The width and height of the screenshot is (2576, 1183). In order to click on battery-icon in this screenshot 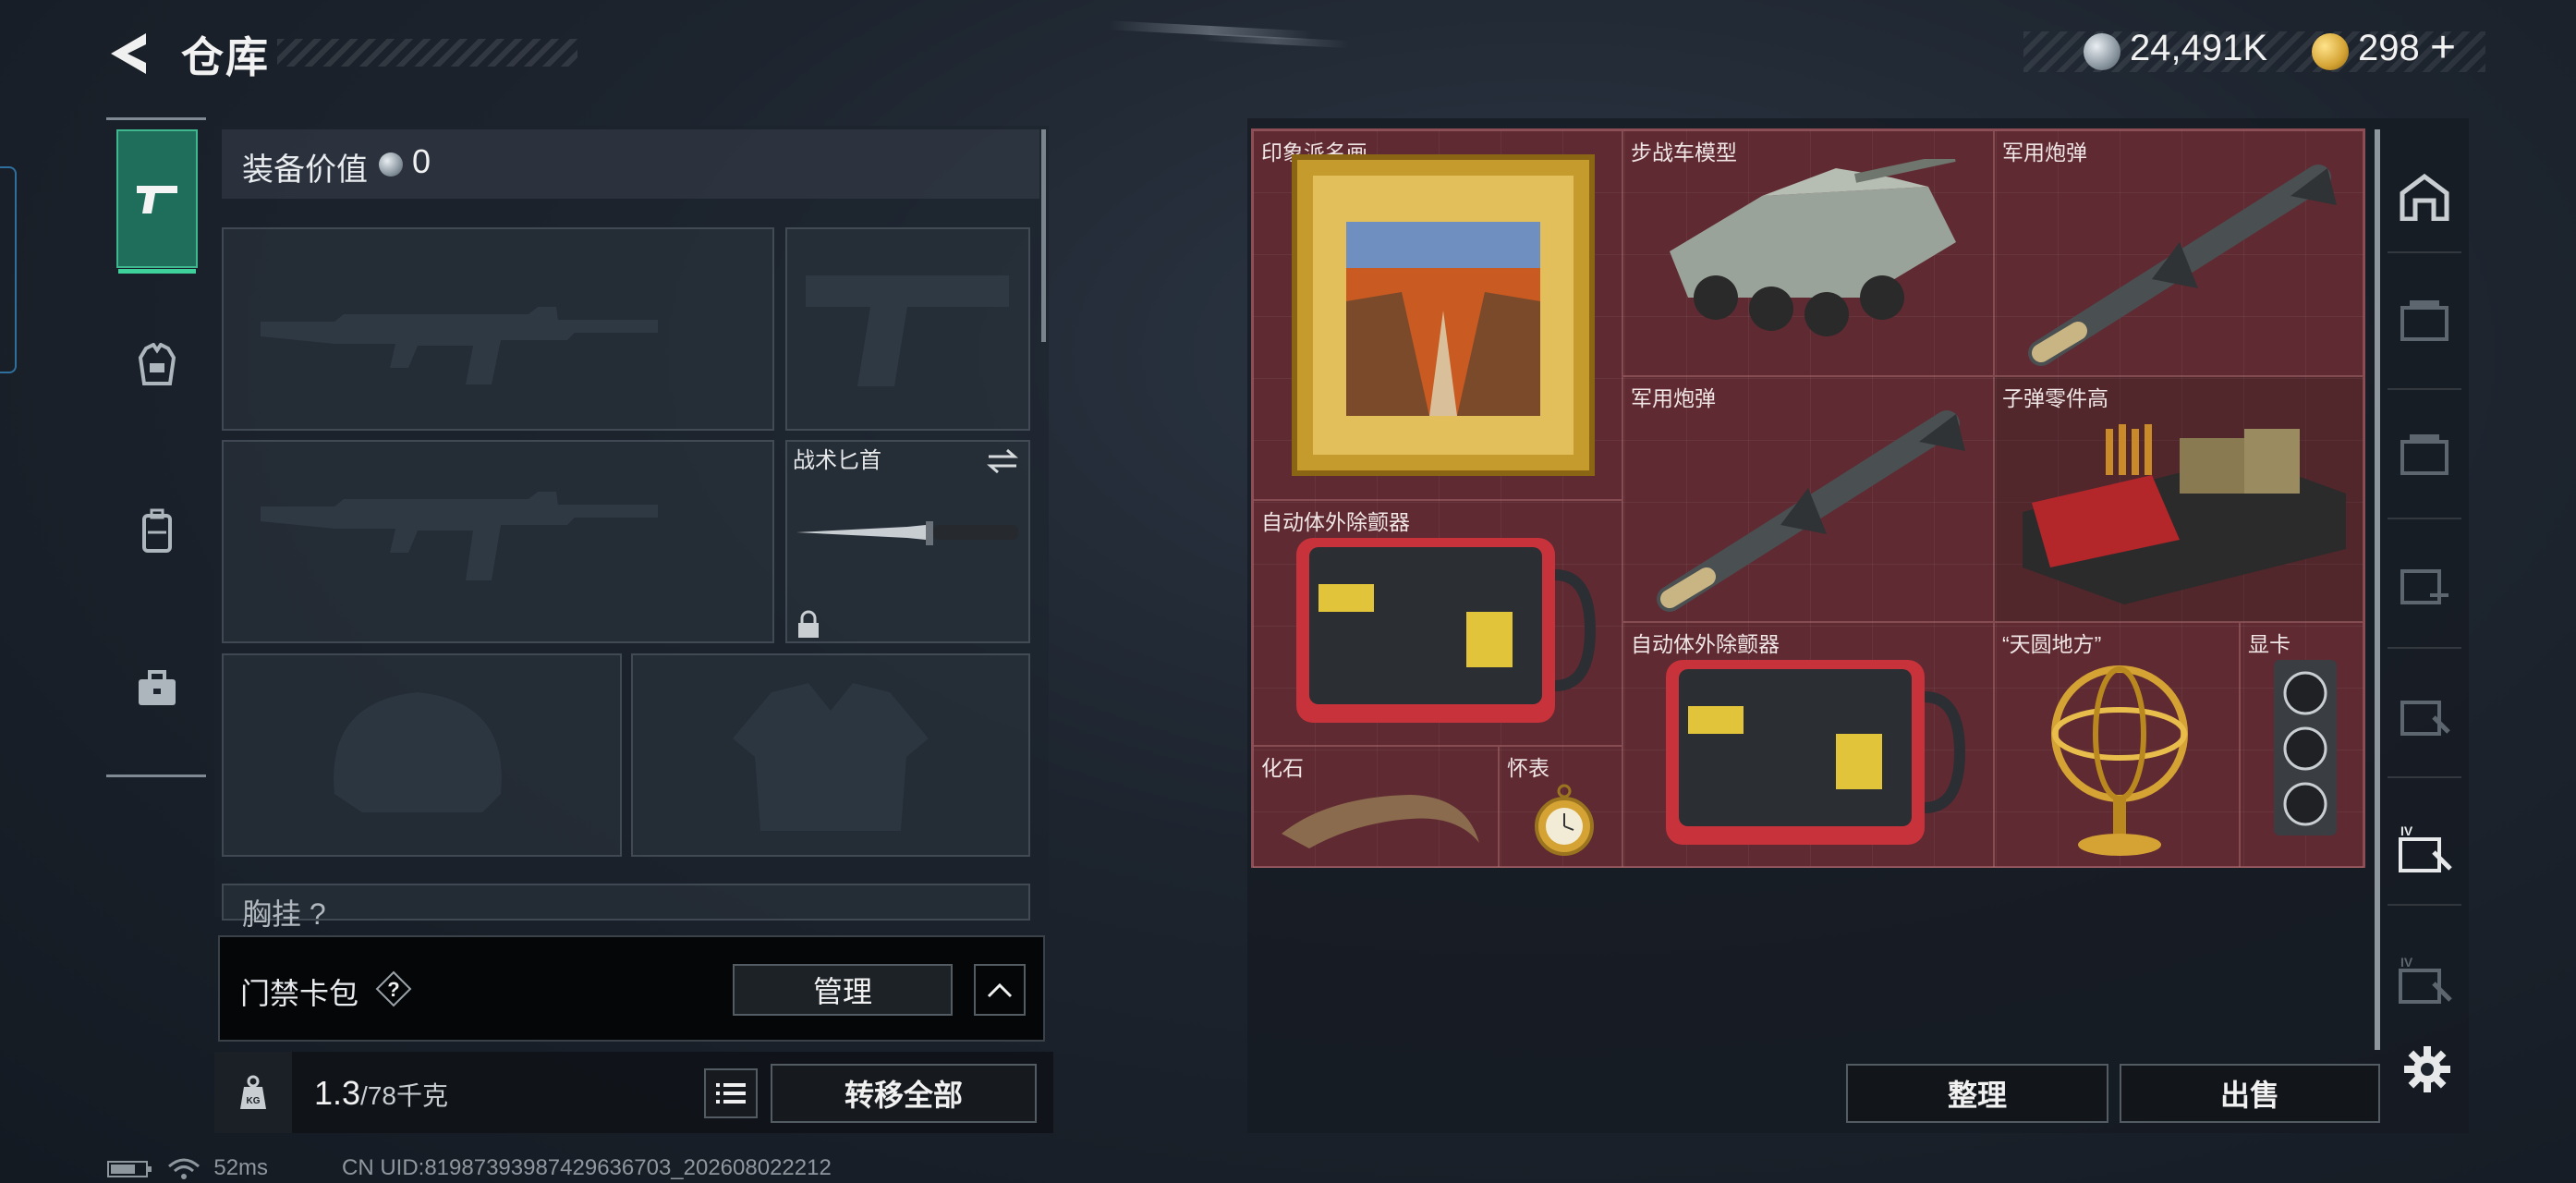, I will do `click(129, 1168)`.